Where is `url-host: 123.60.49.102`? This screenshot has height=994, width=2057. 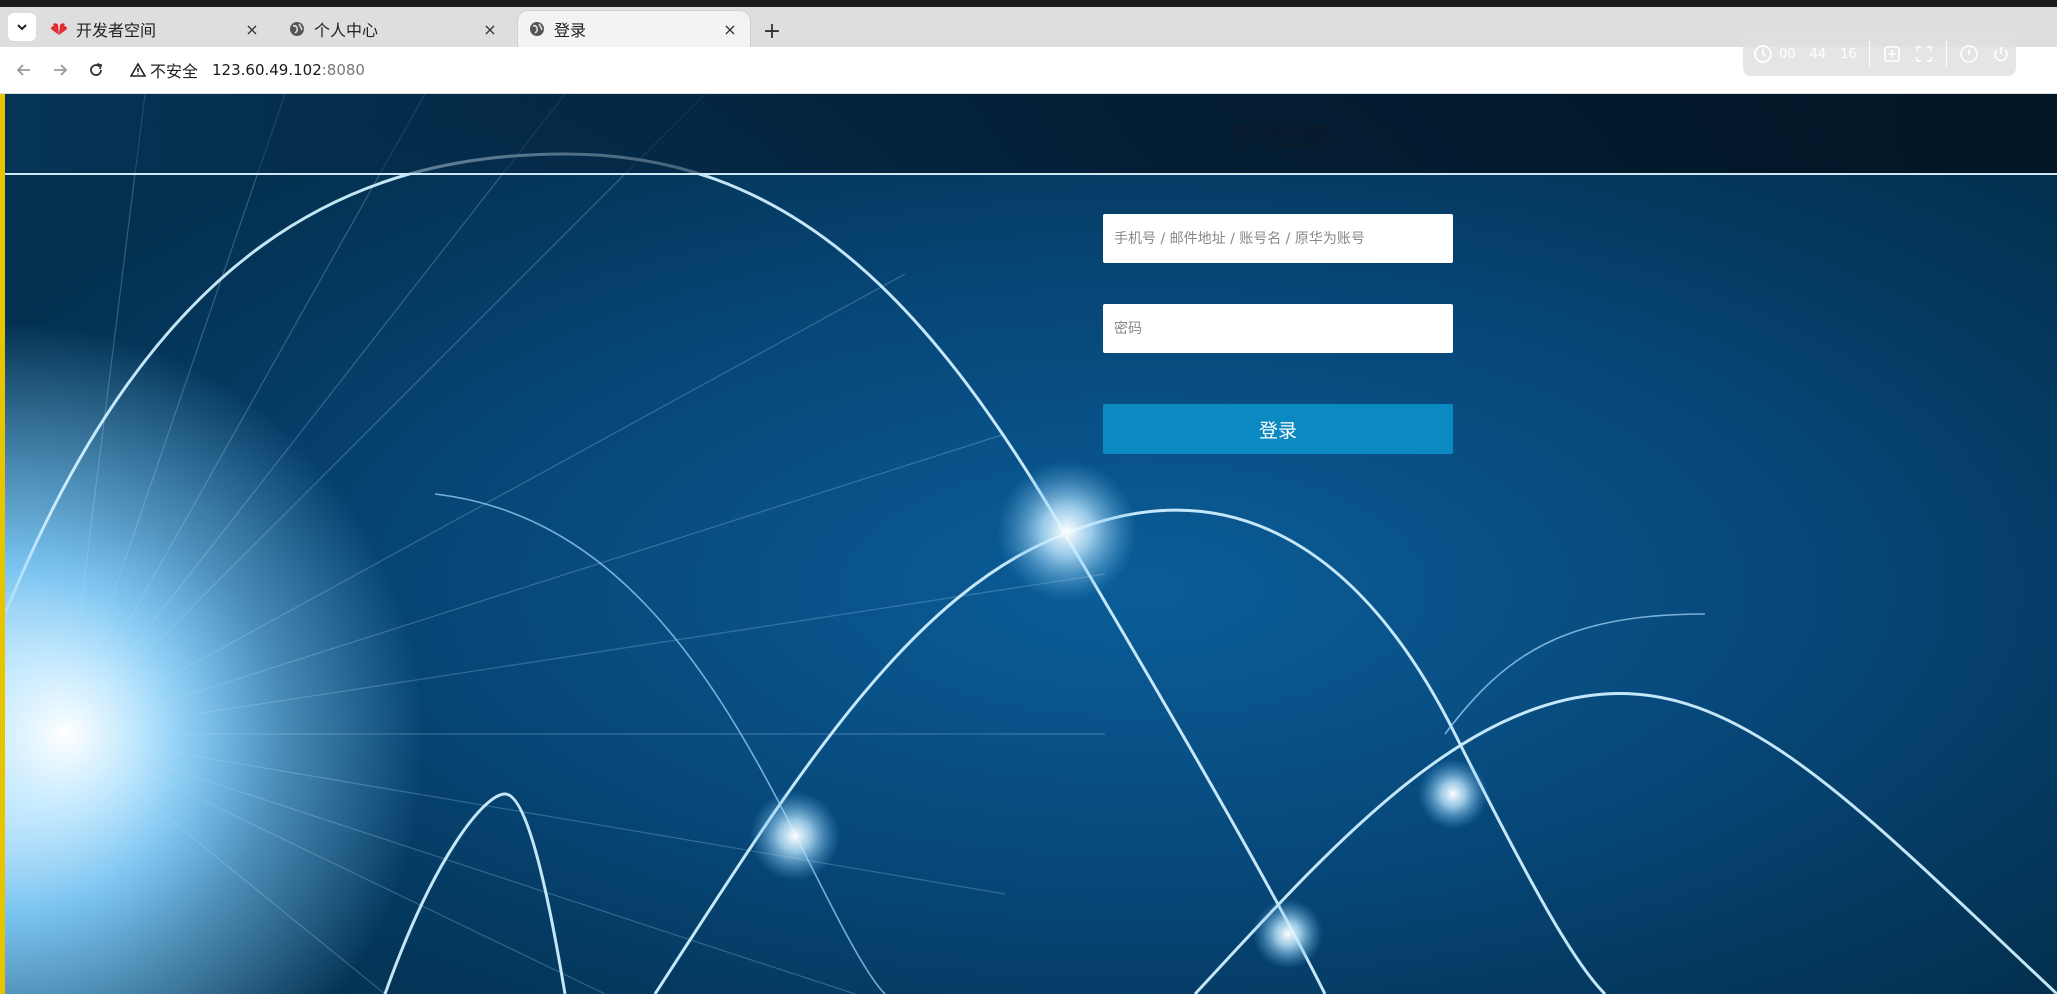 url-host: 123.60.49.102 is located at coordinates (267, 70).